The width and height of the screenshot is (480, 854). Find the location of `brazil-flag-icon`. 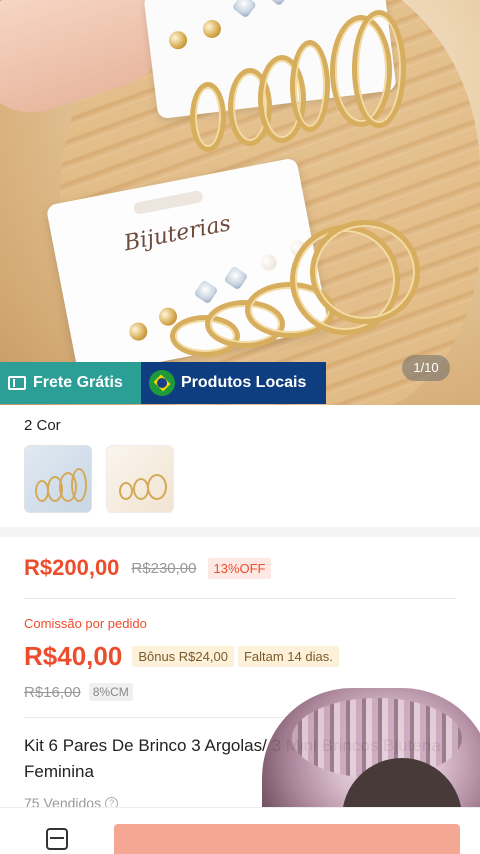

brazil-flag-icon is located at coordinates (162, 383).